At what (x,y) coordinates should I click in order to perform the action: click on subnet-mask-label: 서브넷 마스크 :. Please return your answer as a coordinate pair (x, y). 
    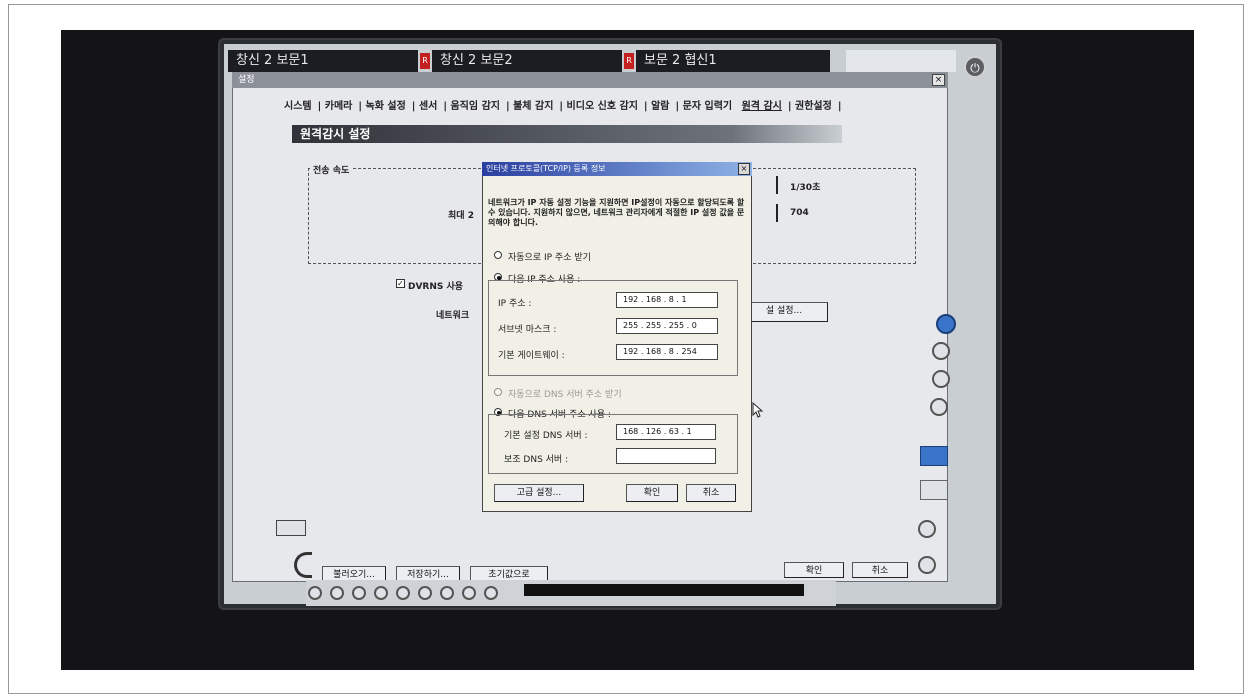
    Looking at the image, I should click on (527, 330).